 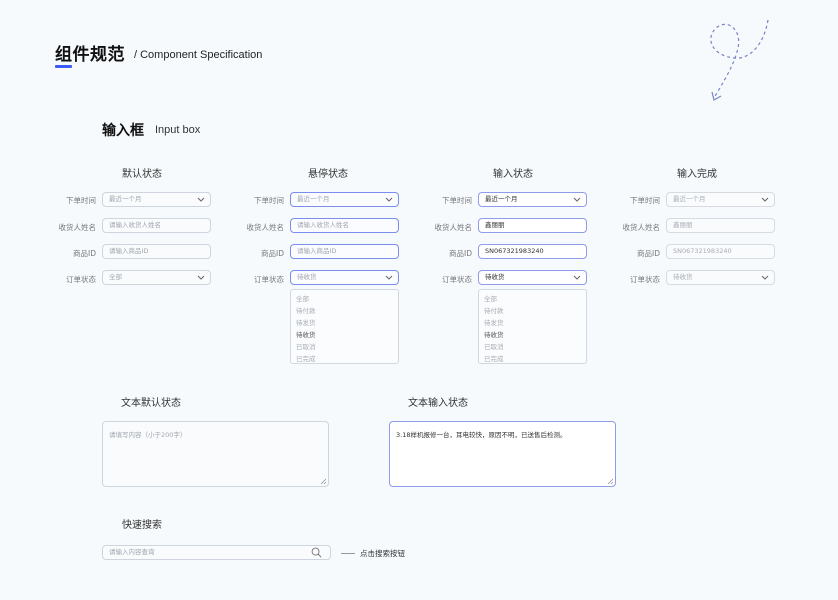 What do you see at coordinates (328, 174) in the screenshot?
I see `column-title-hover: 悬停状态` at bounding box center [328, 174].